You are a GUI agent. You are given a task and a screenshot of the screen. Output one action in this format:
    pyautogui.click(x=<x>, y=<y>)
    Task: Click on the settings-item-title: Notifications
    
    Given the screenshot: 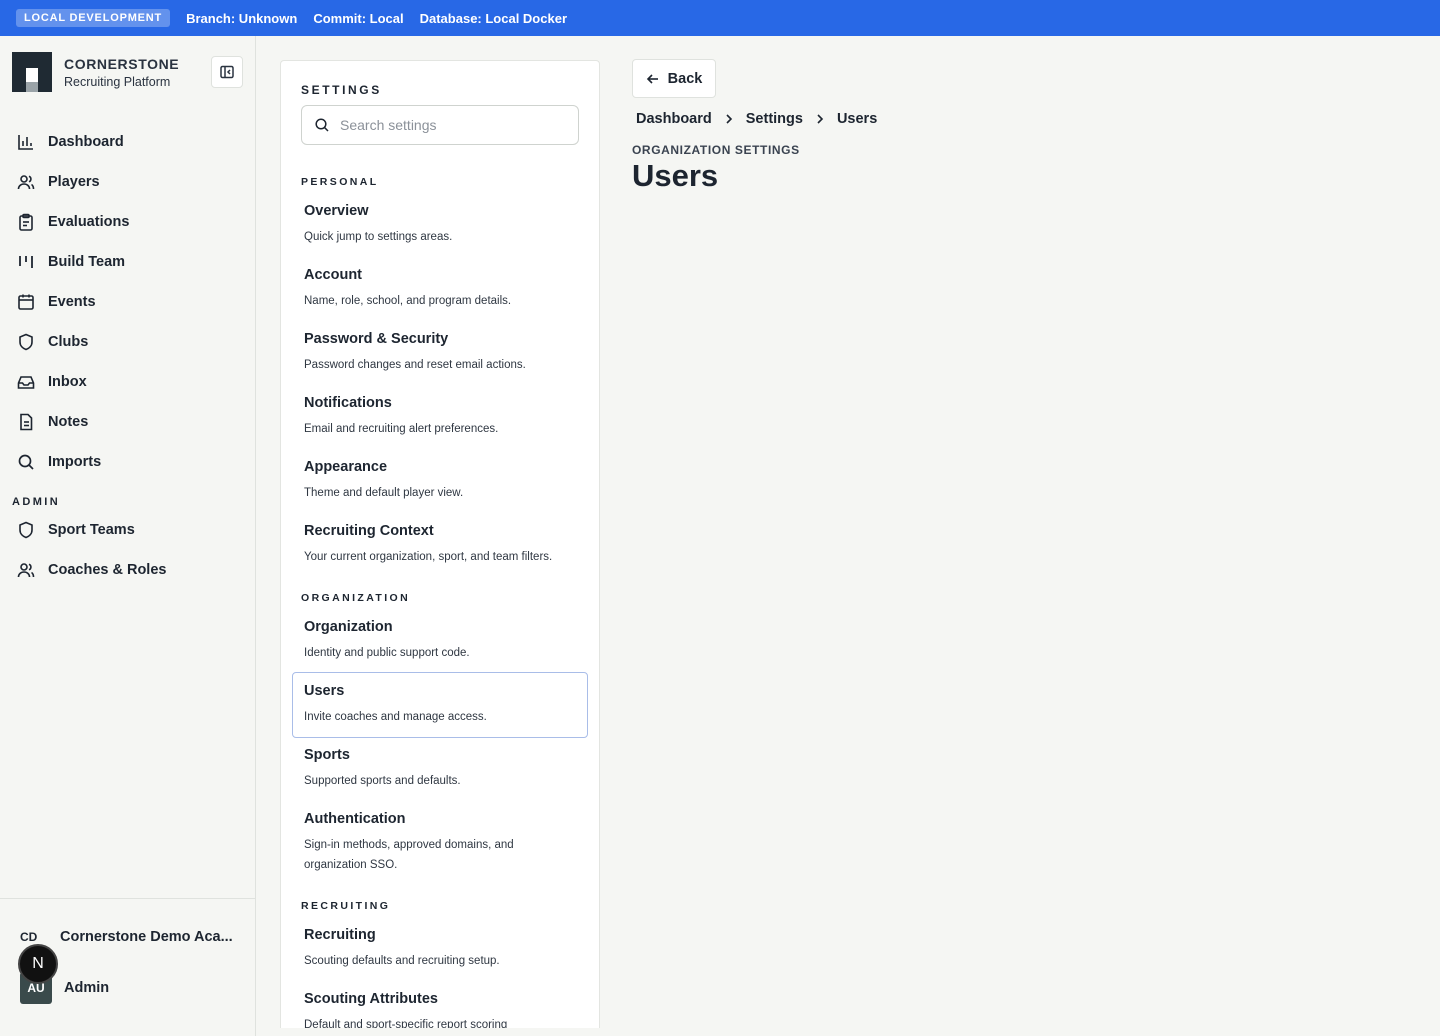 What is the action you would take?
    pyautogui.click(x=348, y=403)
    